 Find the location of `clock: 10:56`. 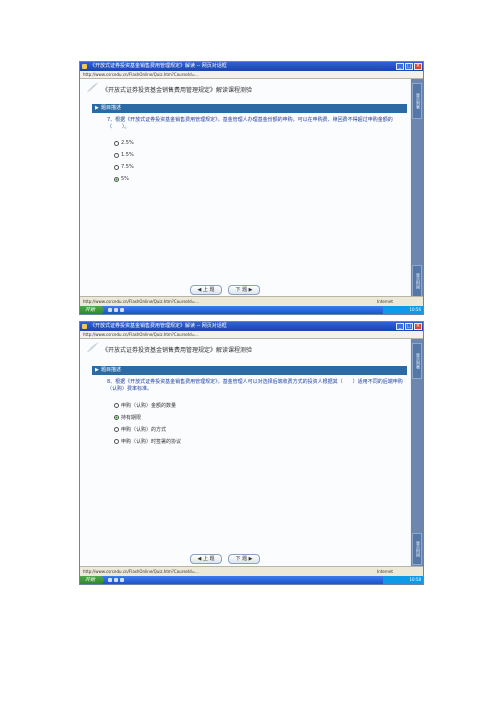

clock: 10:56 is located at coordinates (415, 309).